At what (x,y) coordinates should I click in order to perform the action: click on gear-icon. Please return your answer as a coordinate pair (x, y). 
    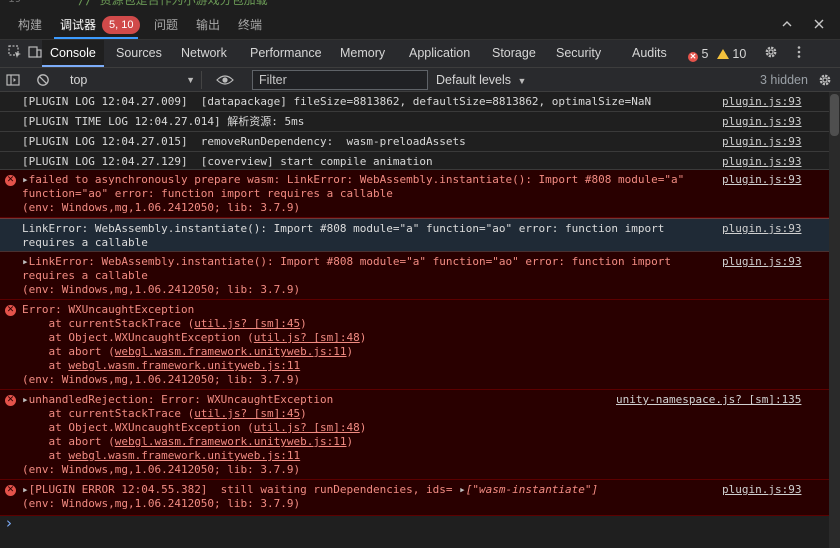
    Looking at the image, I should click on (771, 54).